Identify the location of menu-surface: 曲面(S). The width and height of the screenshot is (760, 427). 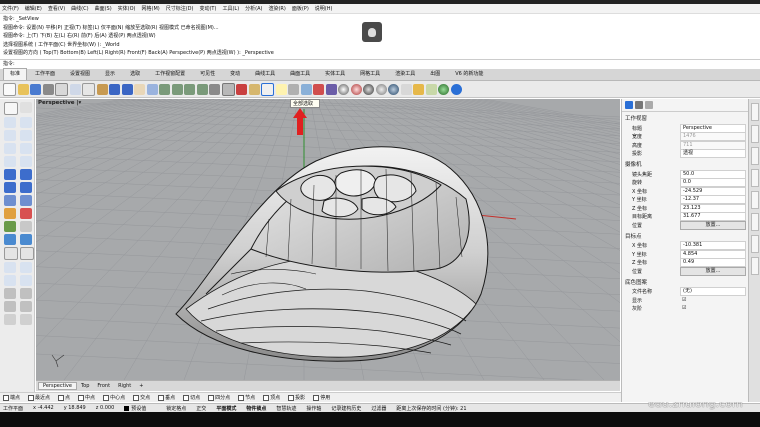
(103, 8).